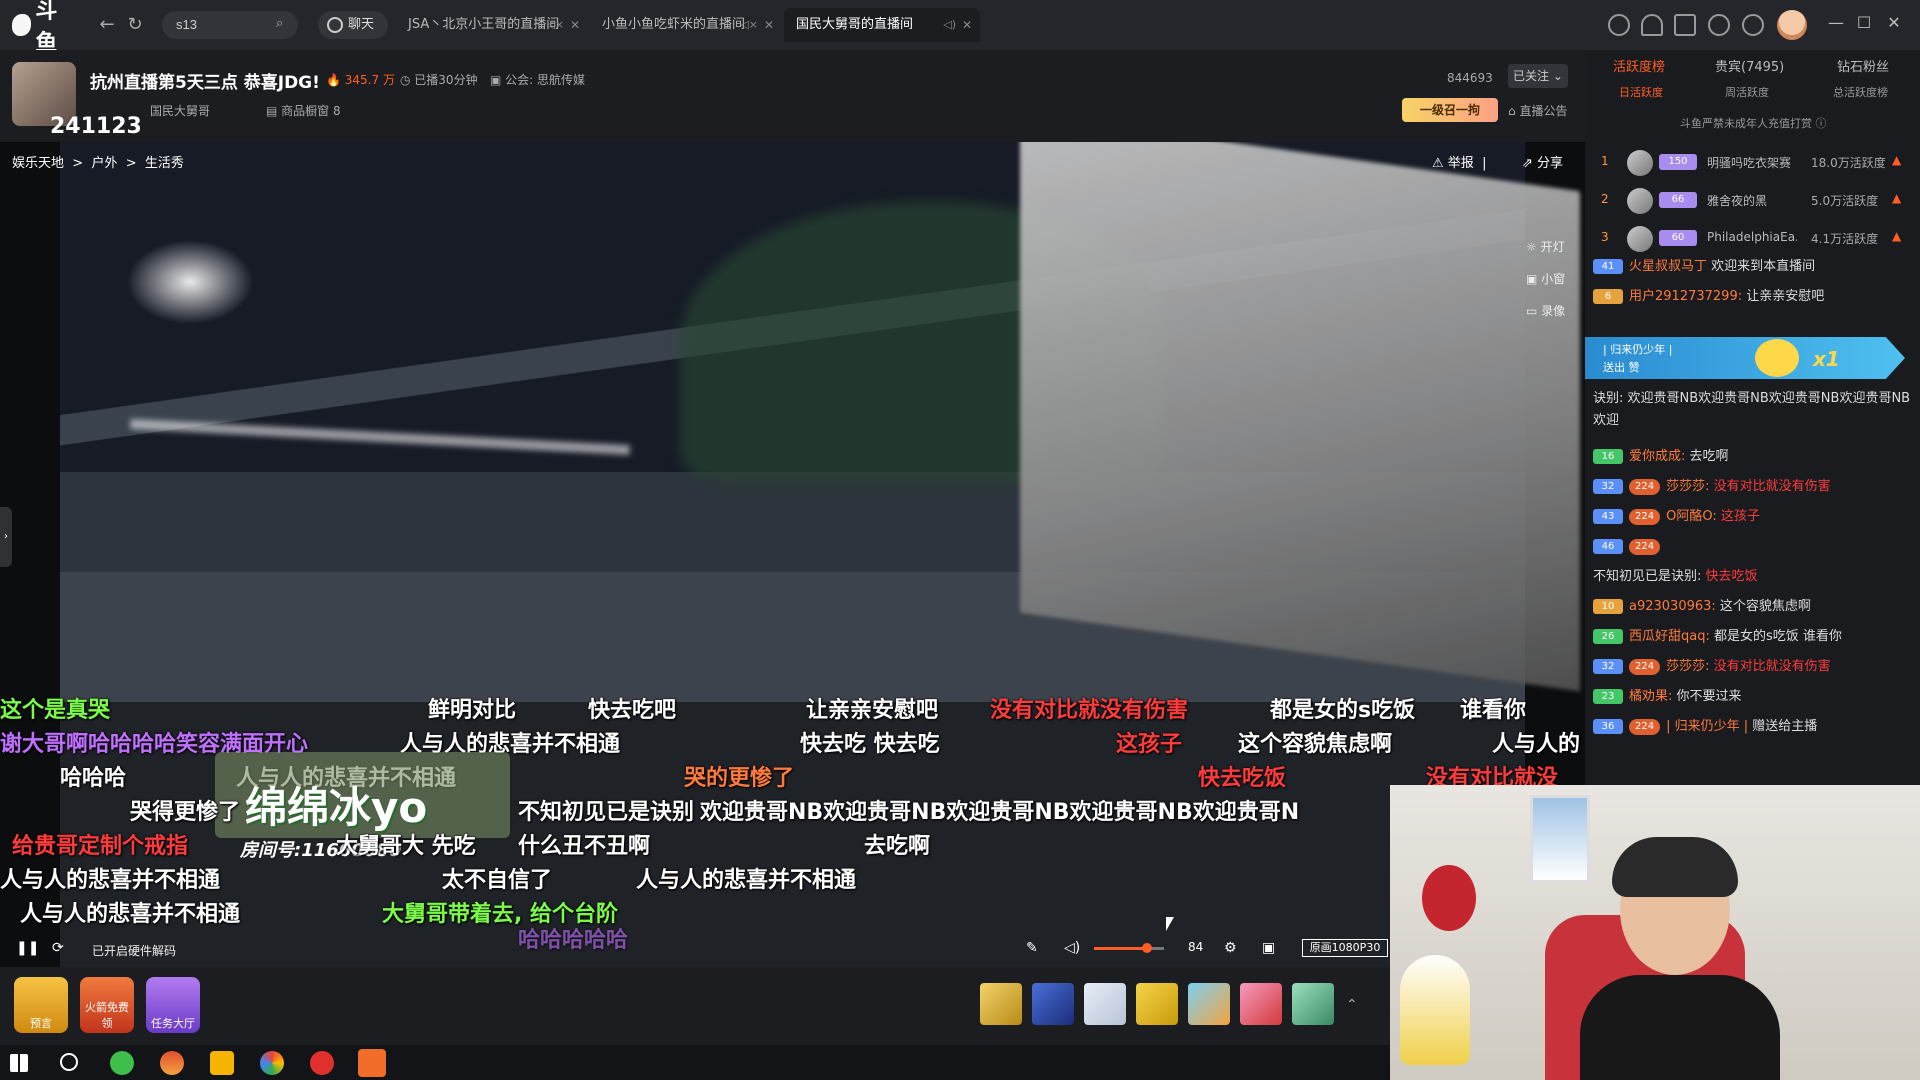 This screenshot has width=1920, height=1080. What do you see at coordinates (1685, 296) in the screenshot?
I see `chat-user-name: 用户2912737299:` at bounding box center [1685, 296].